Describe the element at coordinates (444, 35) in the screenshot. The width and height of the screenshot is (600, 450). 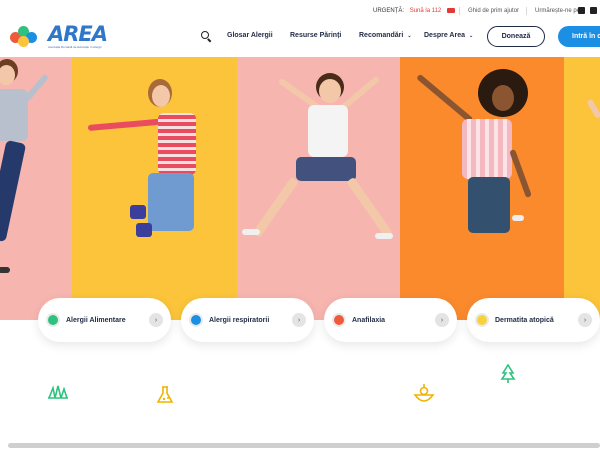
I see `nav-label: Despre Area` at that location.